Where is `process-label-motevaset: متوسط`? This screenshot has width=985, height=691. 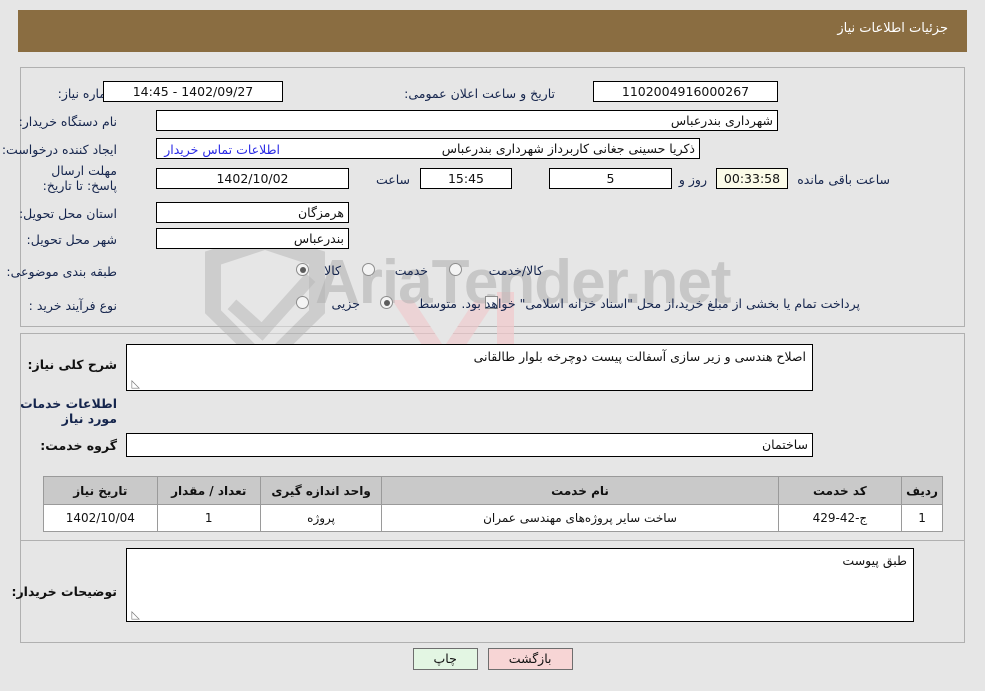 process-label-motevaset: متوسط is located at coordinates (437, 303).